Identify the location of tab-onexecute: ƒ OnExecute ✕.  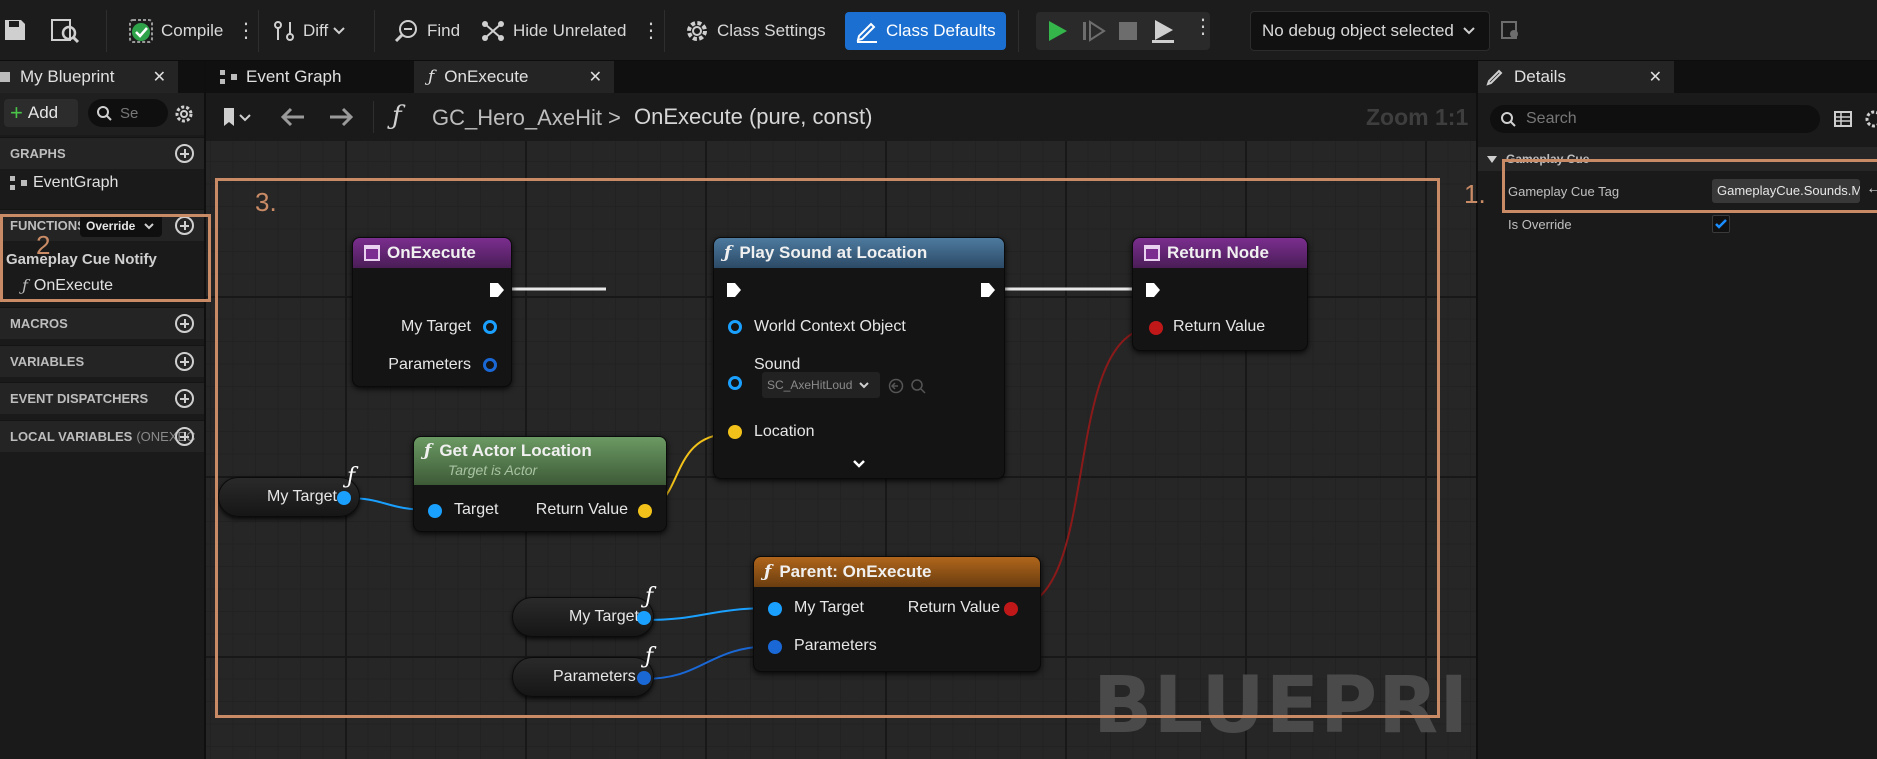
(514, 77).